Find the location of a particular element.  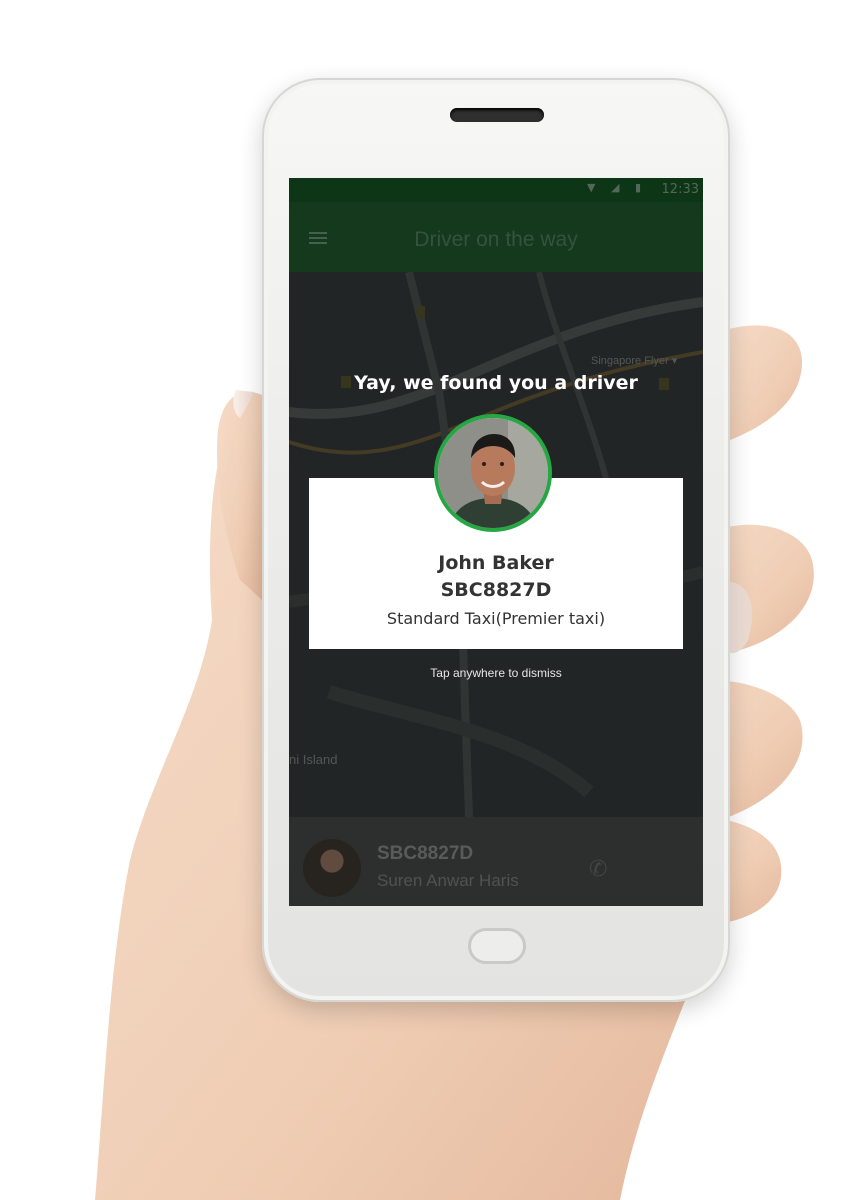

card-driver-name: John Baker is located at coordinates (496, 563).